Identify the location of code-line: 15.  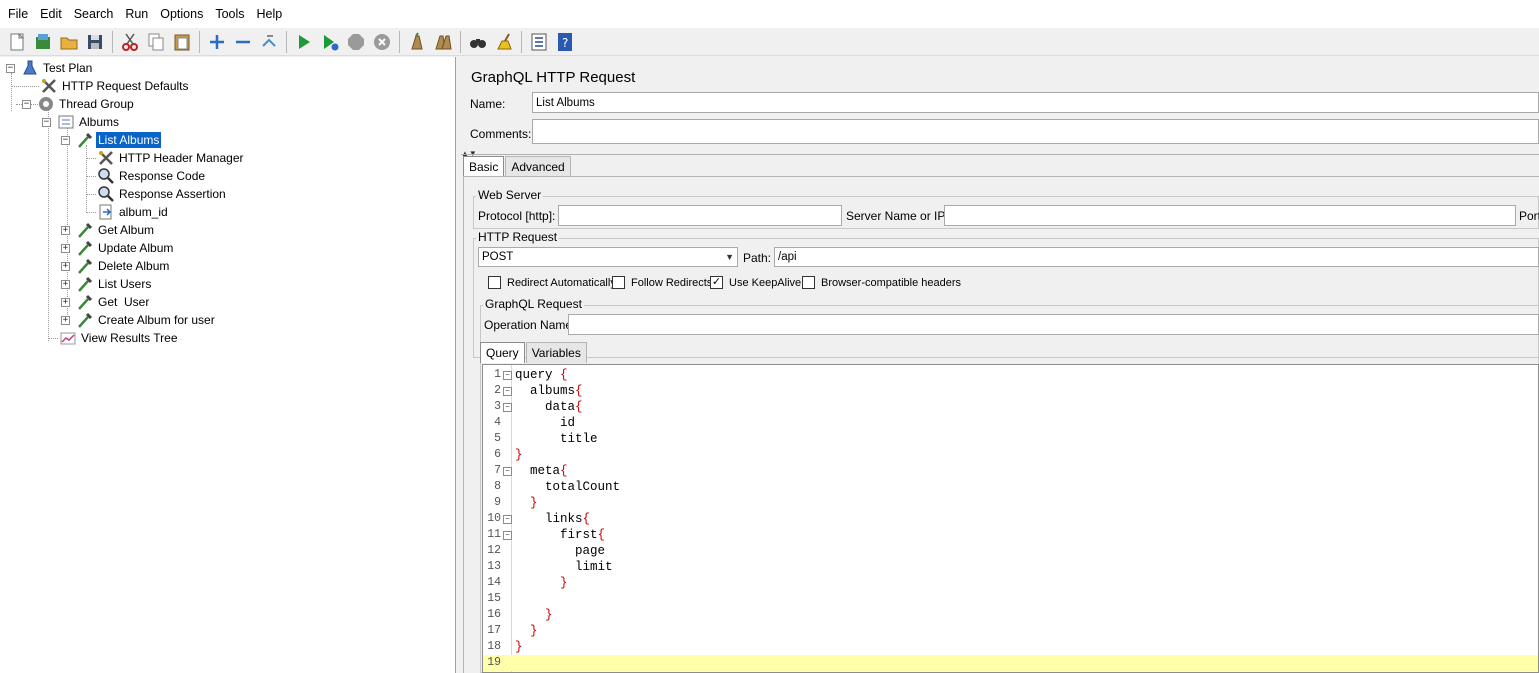
(1010, 599).